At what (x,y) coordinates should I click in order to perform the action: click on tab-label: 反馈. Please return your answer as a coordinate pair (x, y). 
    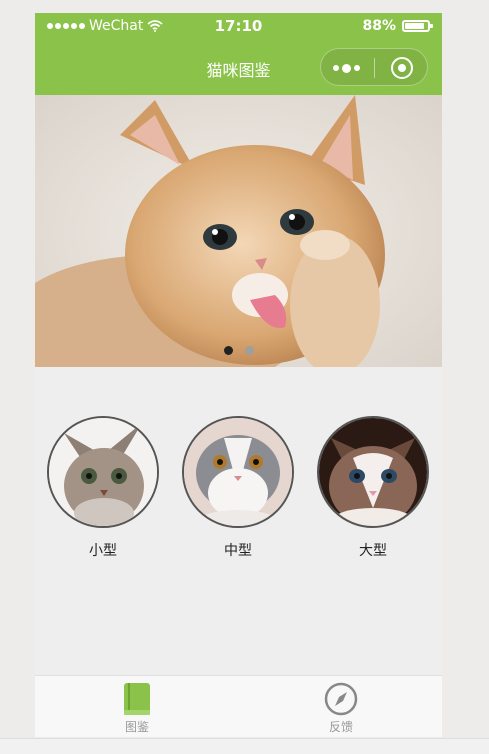
    Looking at the image, I should click on (340, 727).